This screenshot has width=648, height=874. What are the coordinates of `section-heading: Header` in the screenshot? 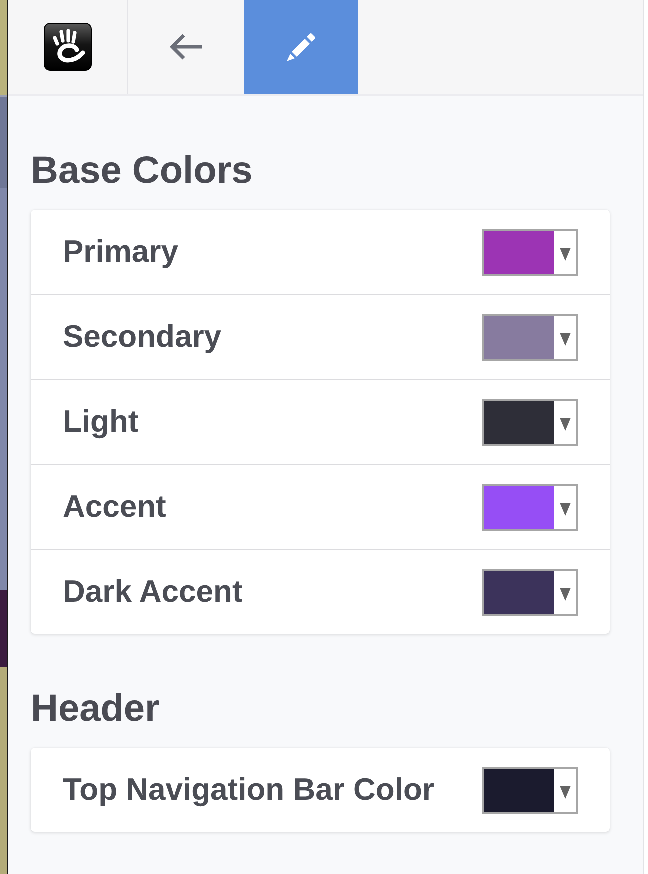 It's located at (96, 709).